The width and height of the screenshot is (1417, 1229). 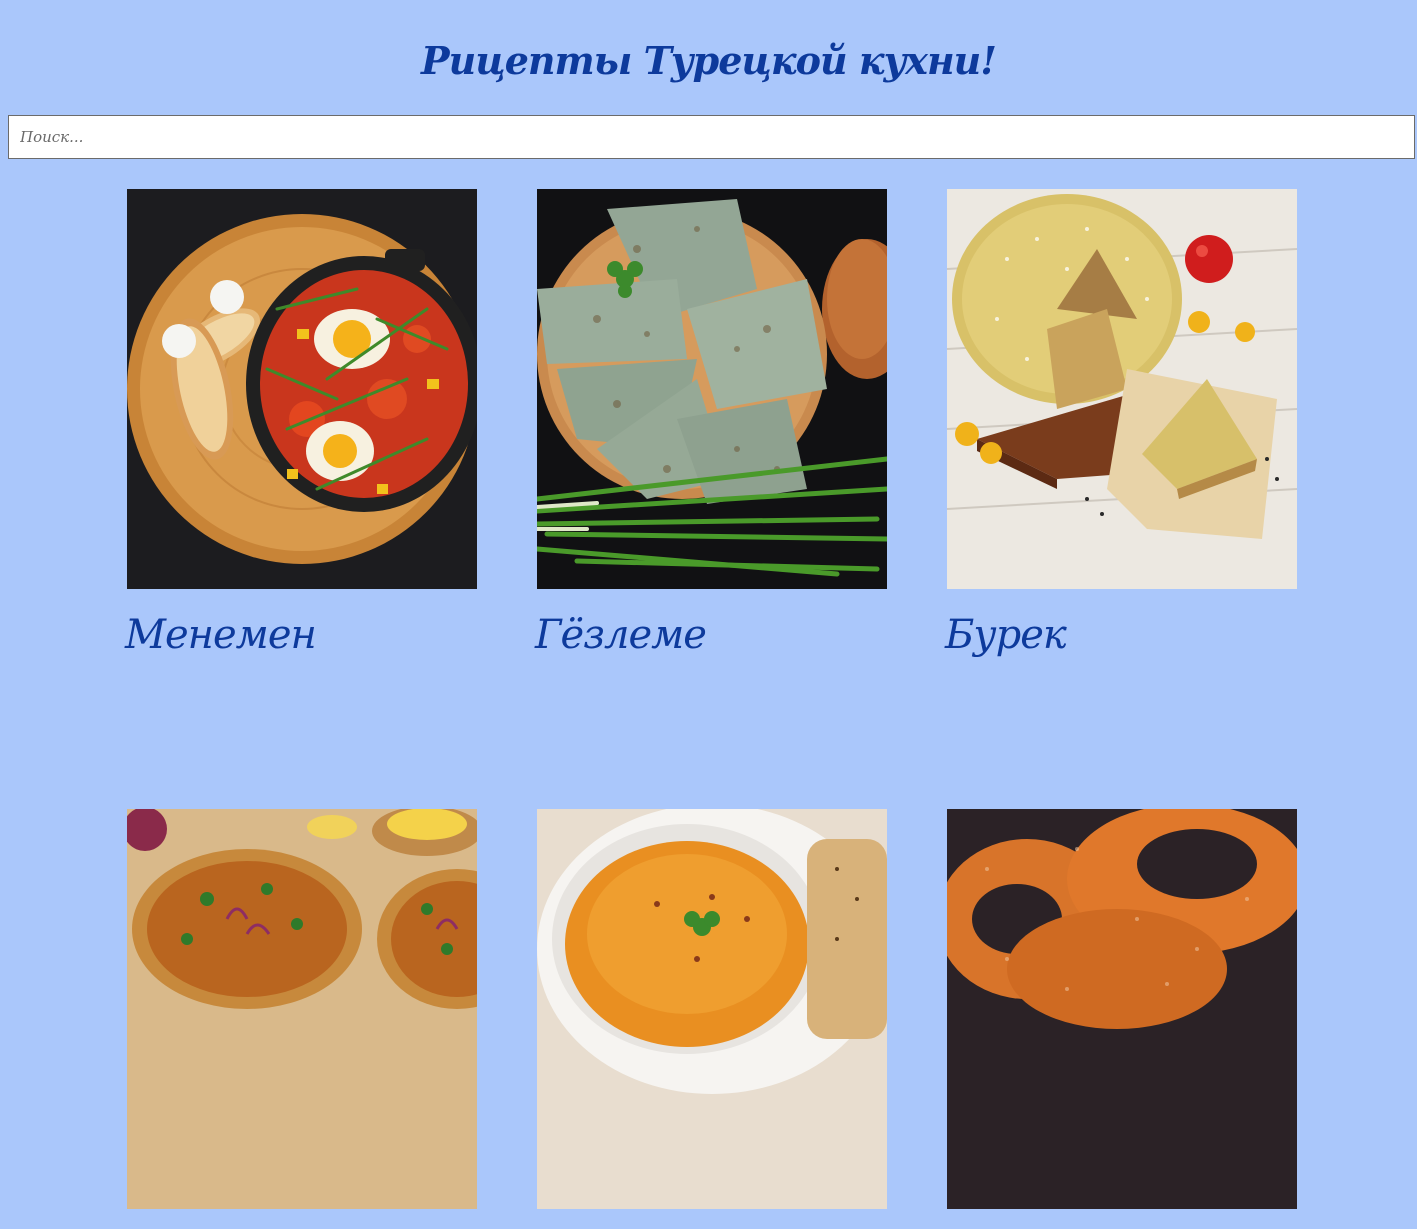 What do you see at coordinates (712, 1009) in the screenshot?
I see `lentil-soup-image` at bounding box center [712, 1009].